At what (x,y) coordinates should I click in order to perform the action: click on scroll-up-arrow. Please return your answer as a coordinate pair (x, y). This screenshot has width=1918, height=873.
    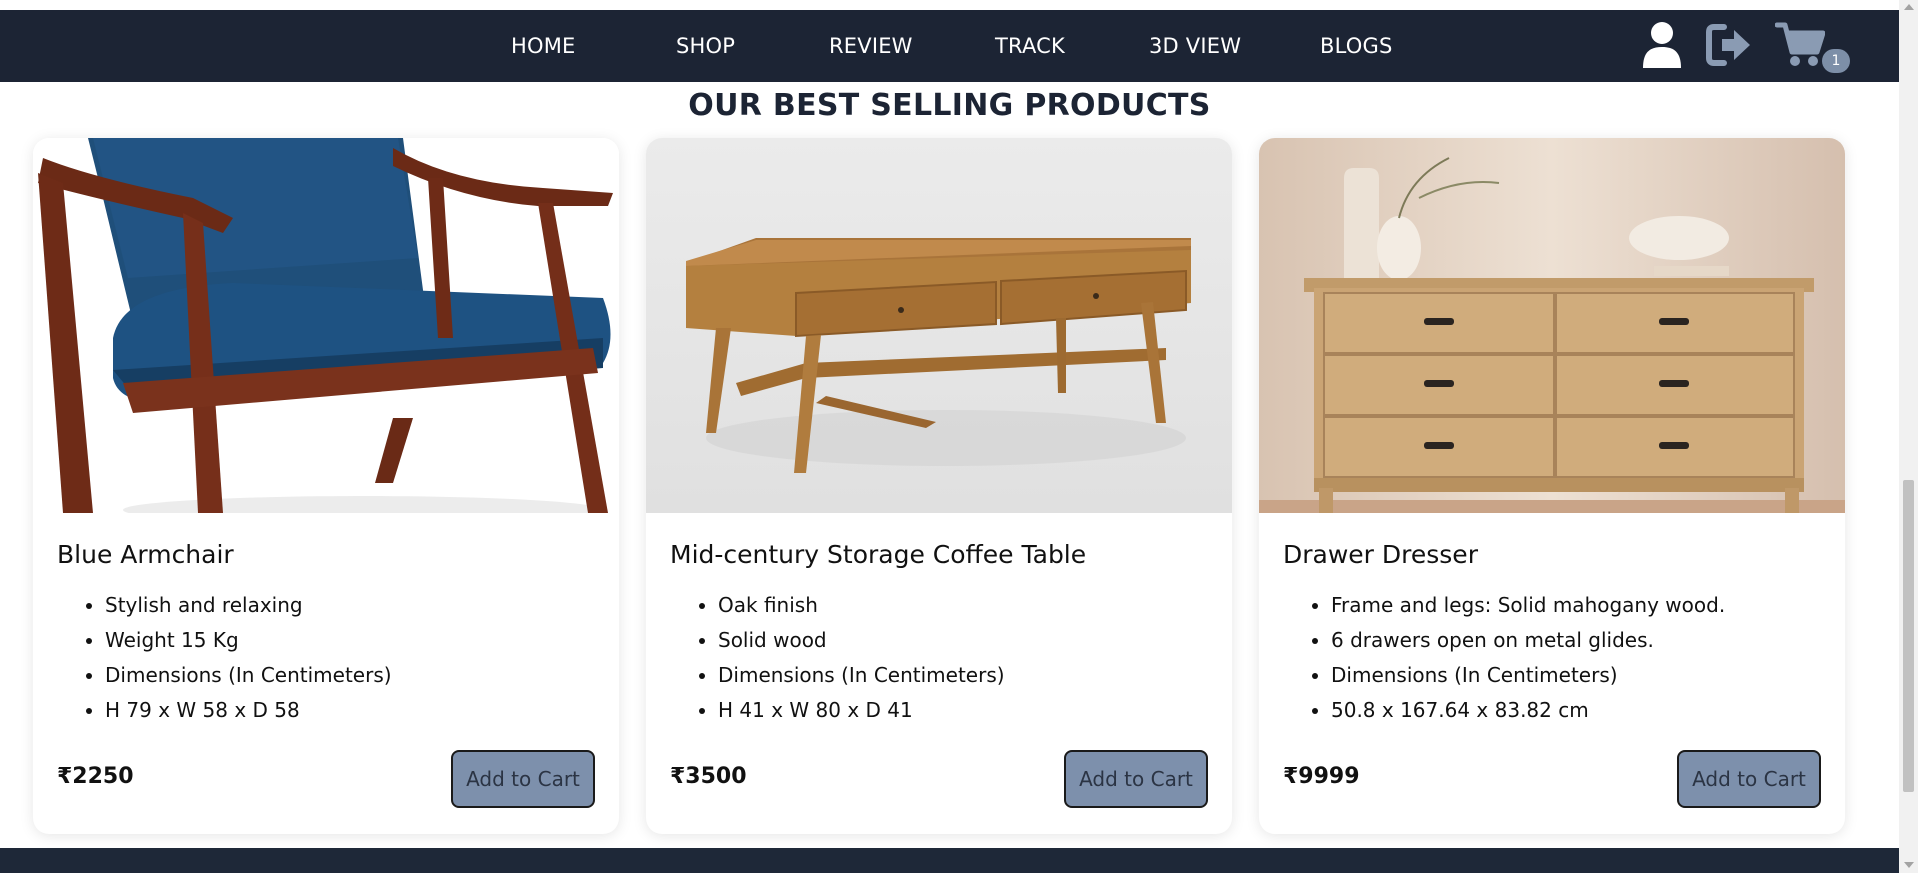
    Looking at the image, I should click on (1909, 7).